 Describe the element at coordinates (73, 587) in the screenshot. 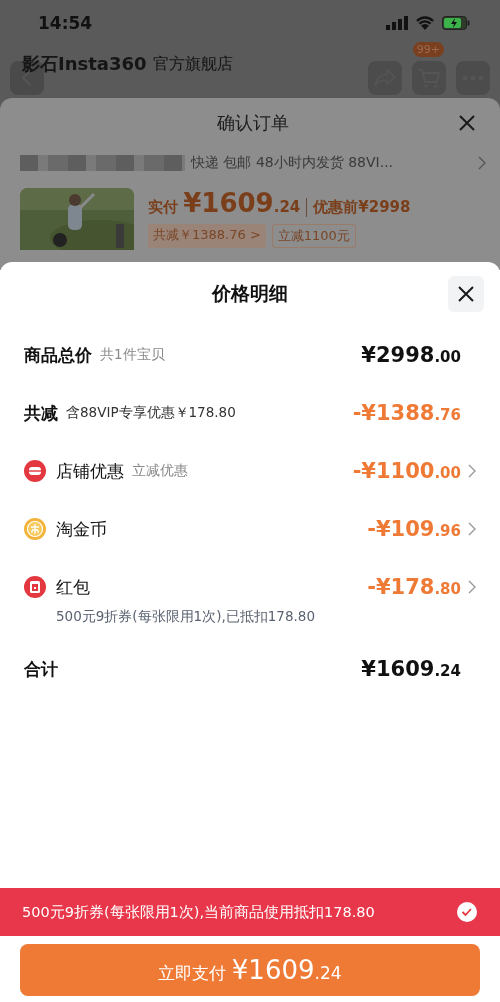

I see `row-label: 红包` at that location.